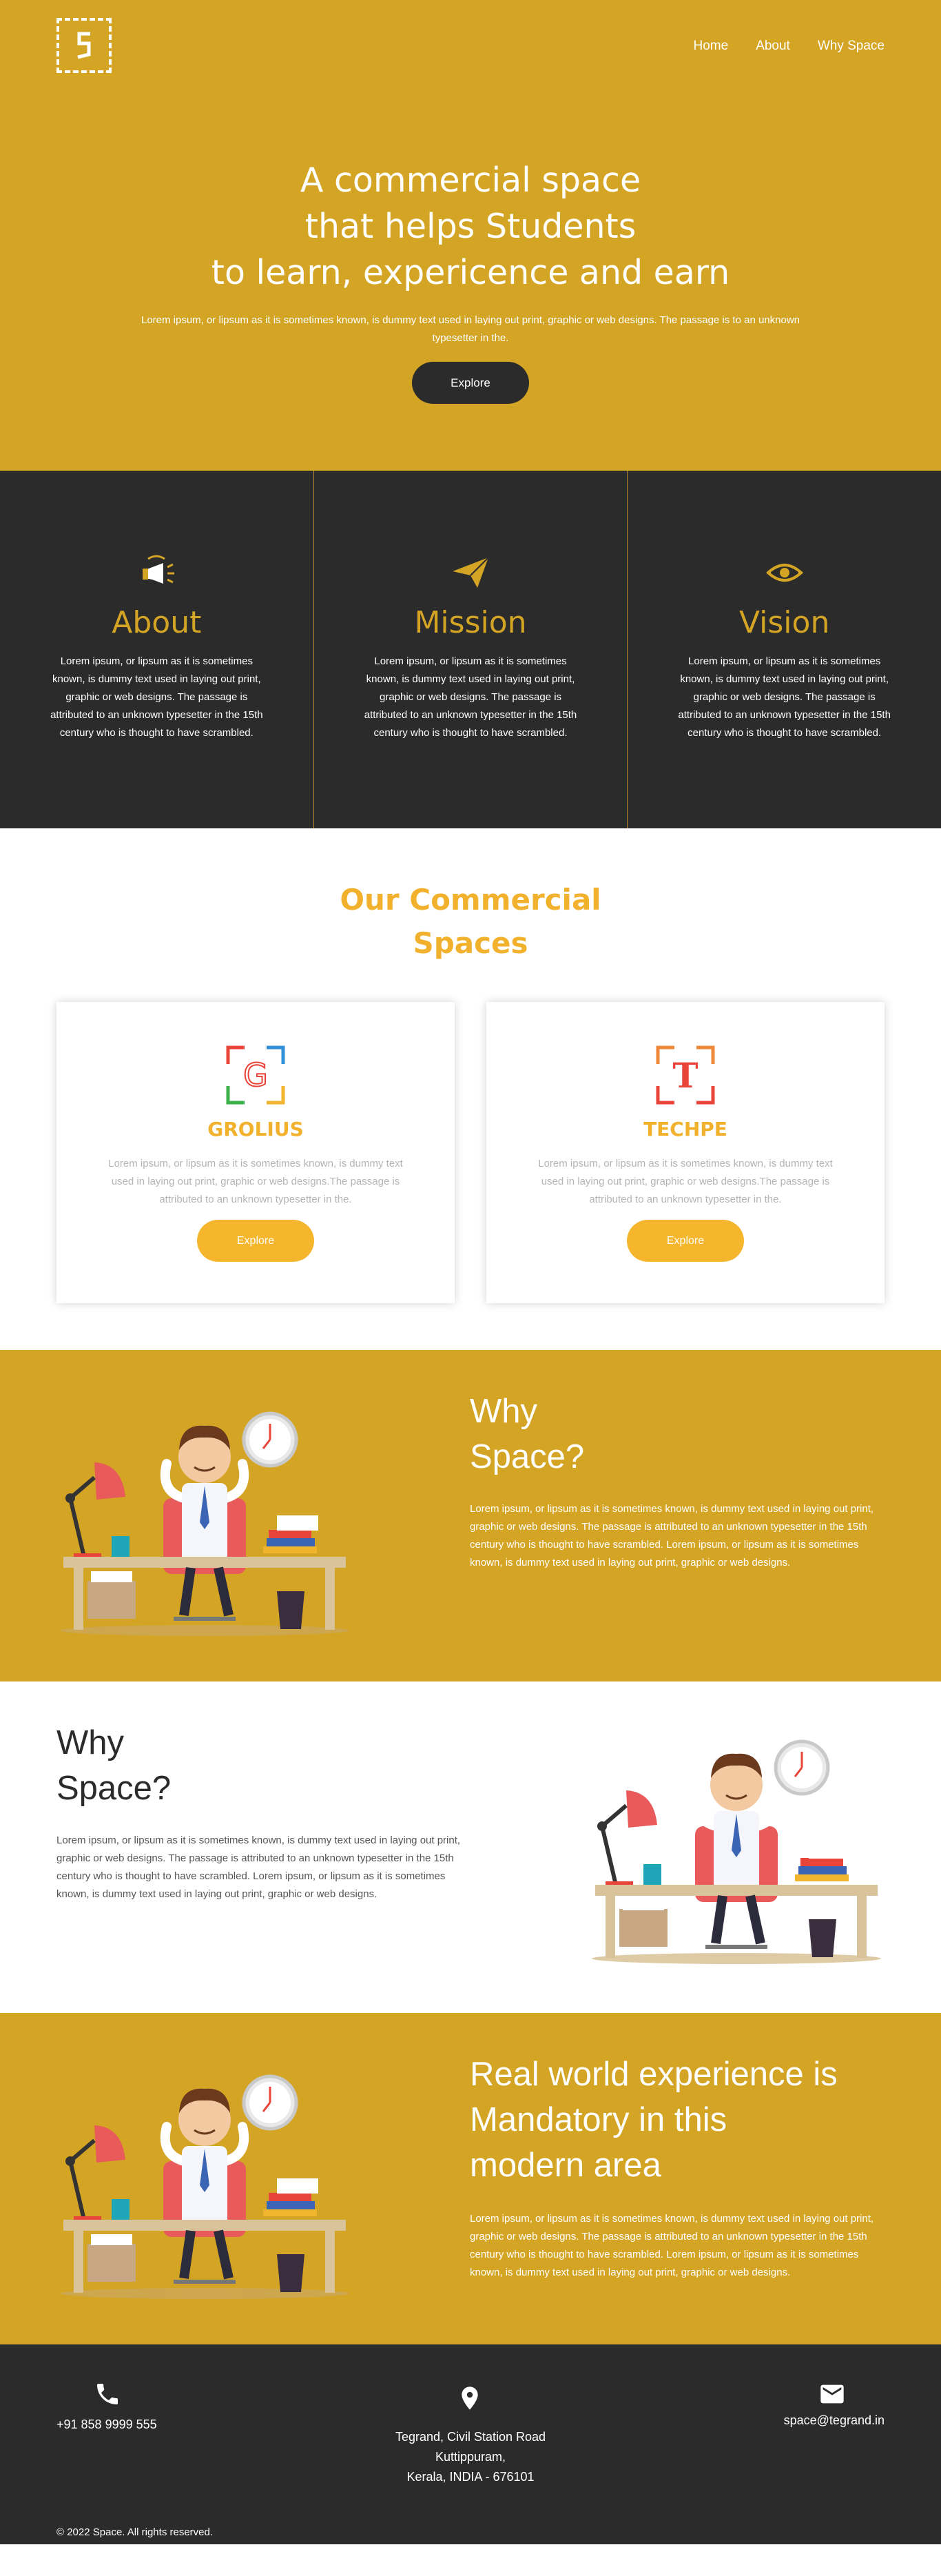 The width and height of the screenshot is (941, 2576). What do you see at coordinates (470, 383) in the screenshot?
I see `hero-explore-button: Explore` at bounding box center [470, 383].